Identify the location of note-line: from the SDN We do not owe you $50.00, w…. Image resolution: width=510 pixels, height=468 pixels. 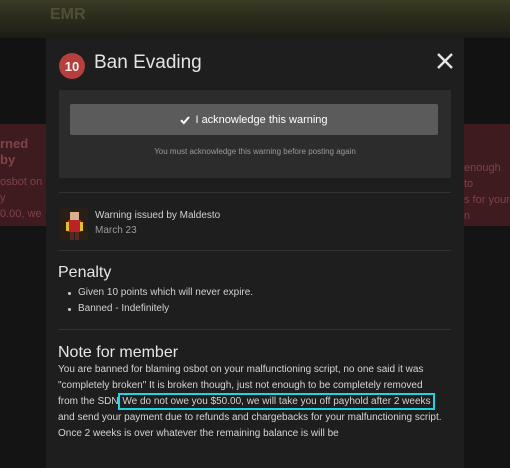
(258, 401).